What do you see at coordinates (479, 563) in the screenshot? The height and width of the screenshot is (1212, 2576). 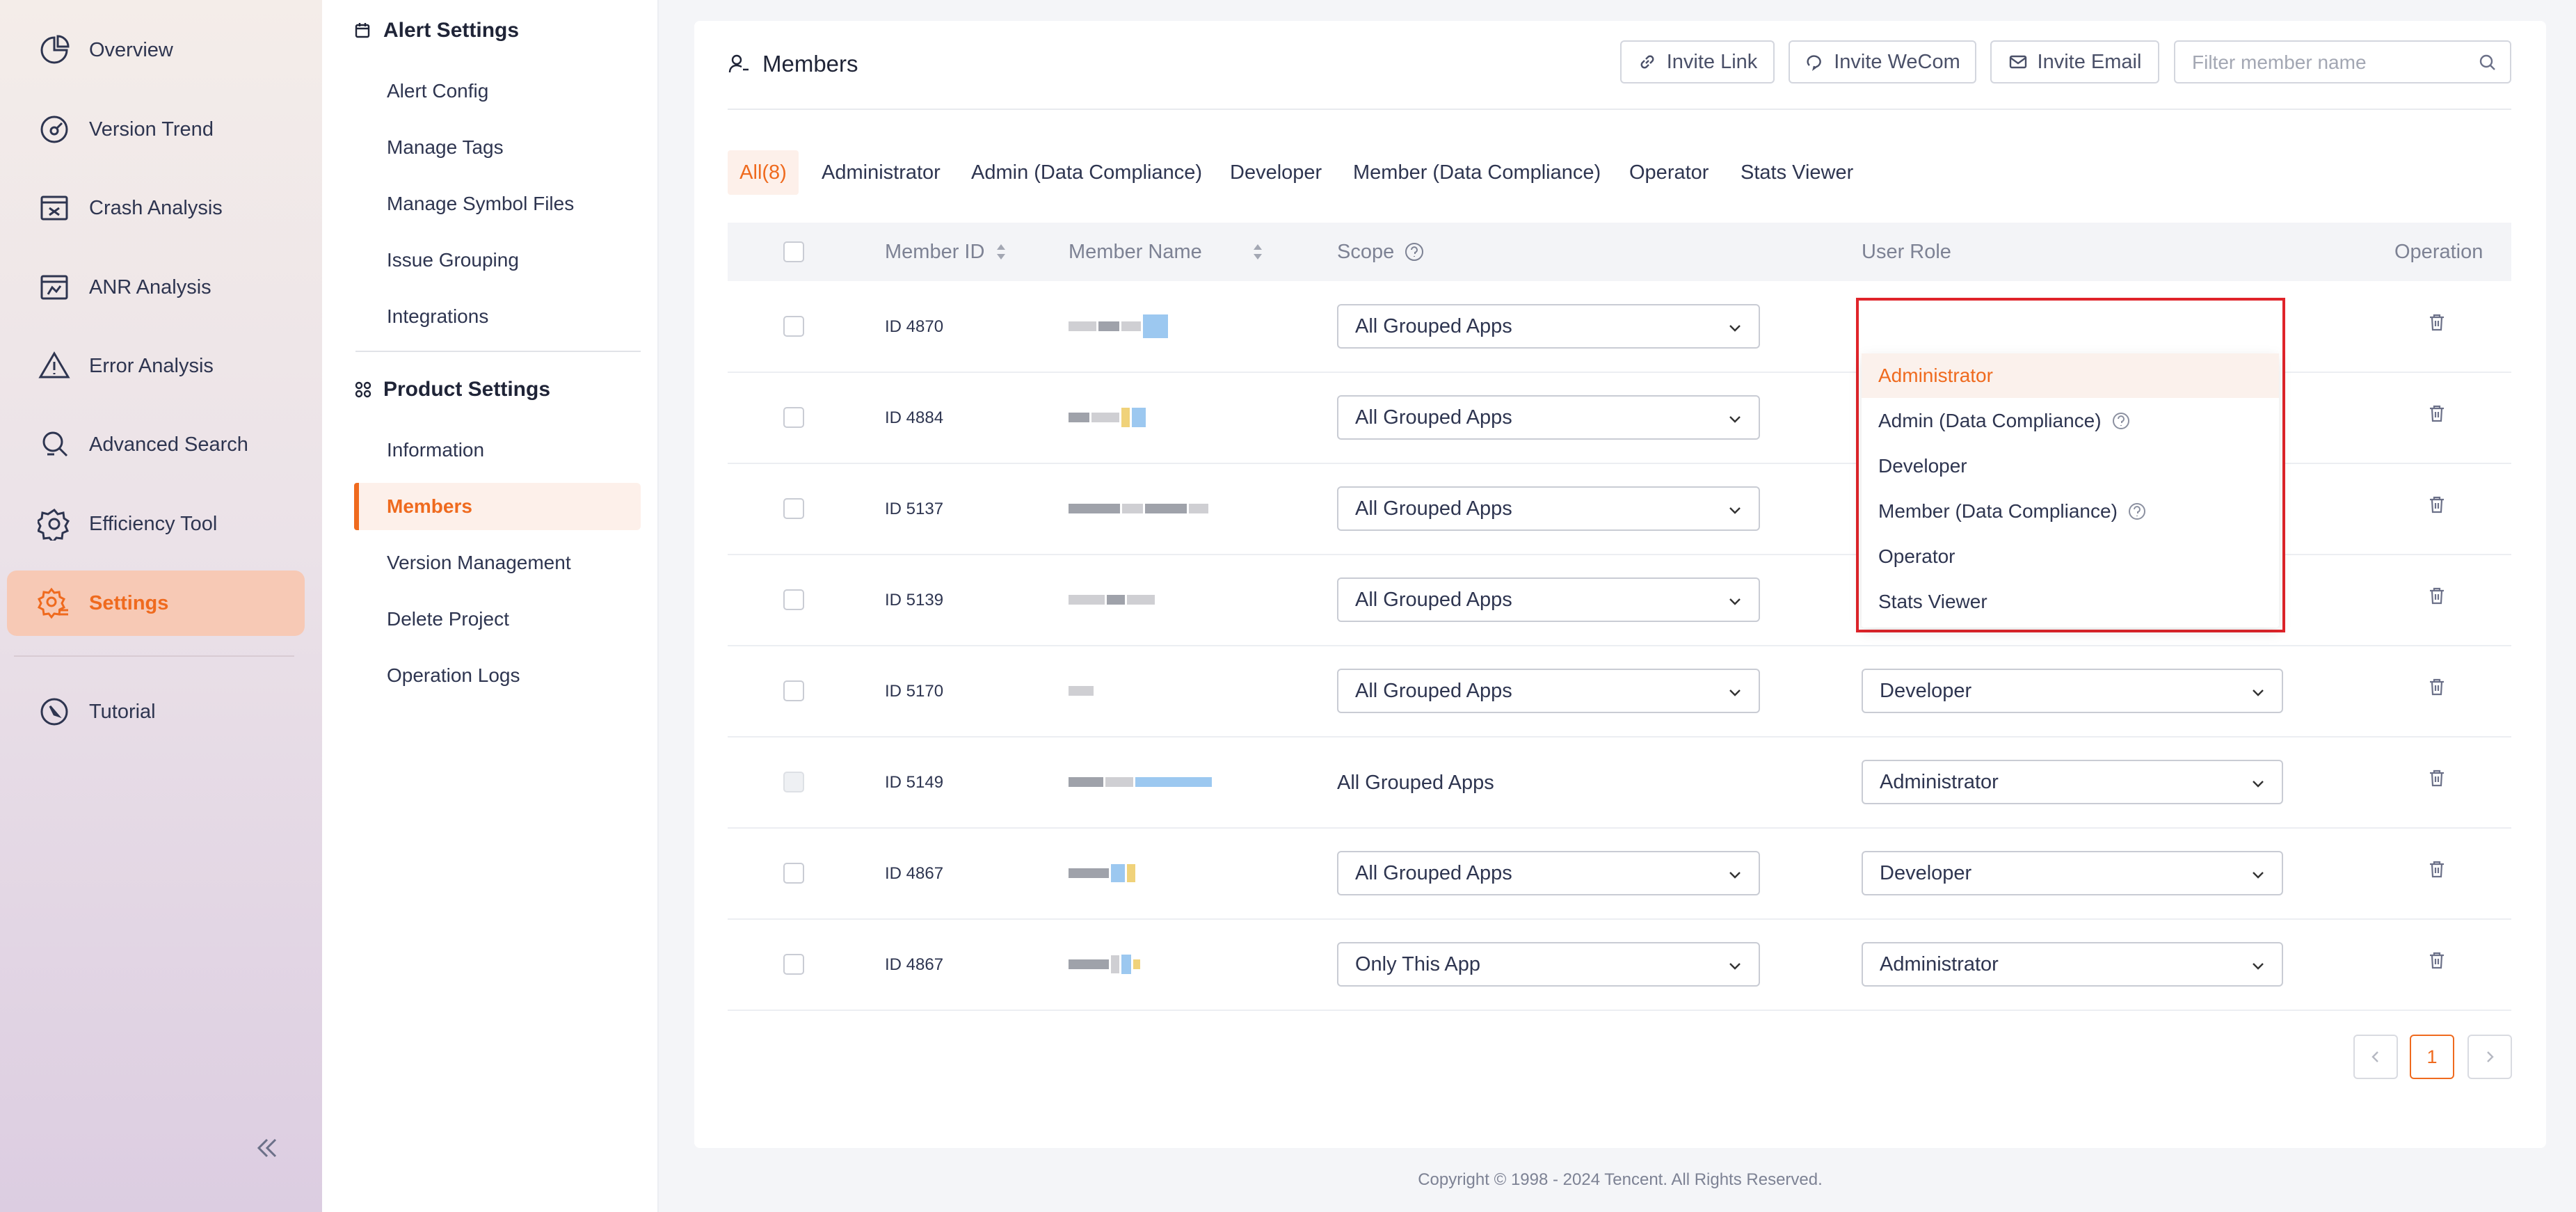 I see `sub-item-version-management: Version Management` at bounding box center [479, 563].